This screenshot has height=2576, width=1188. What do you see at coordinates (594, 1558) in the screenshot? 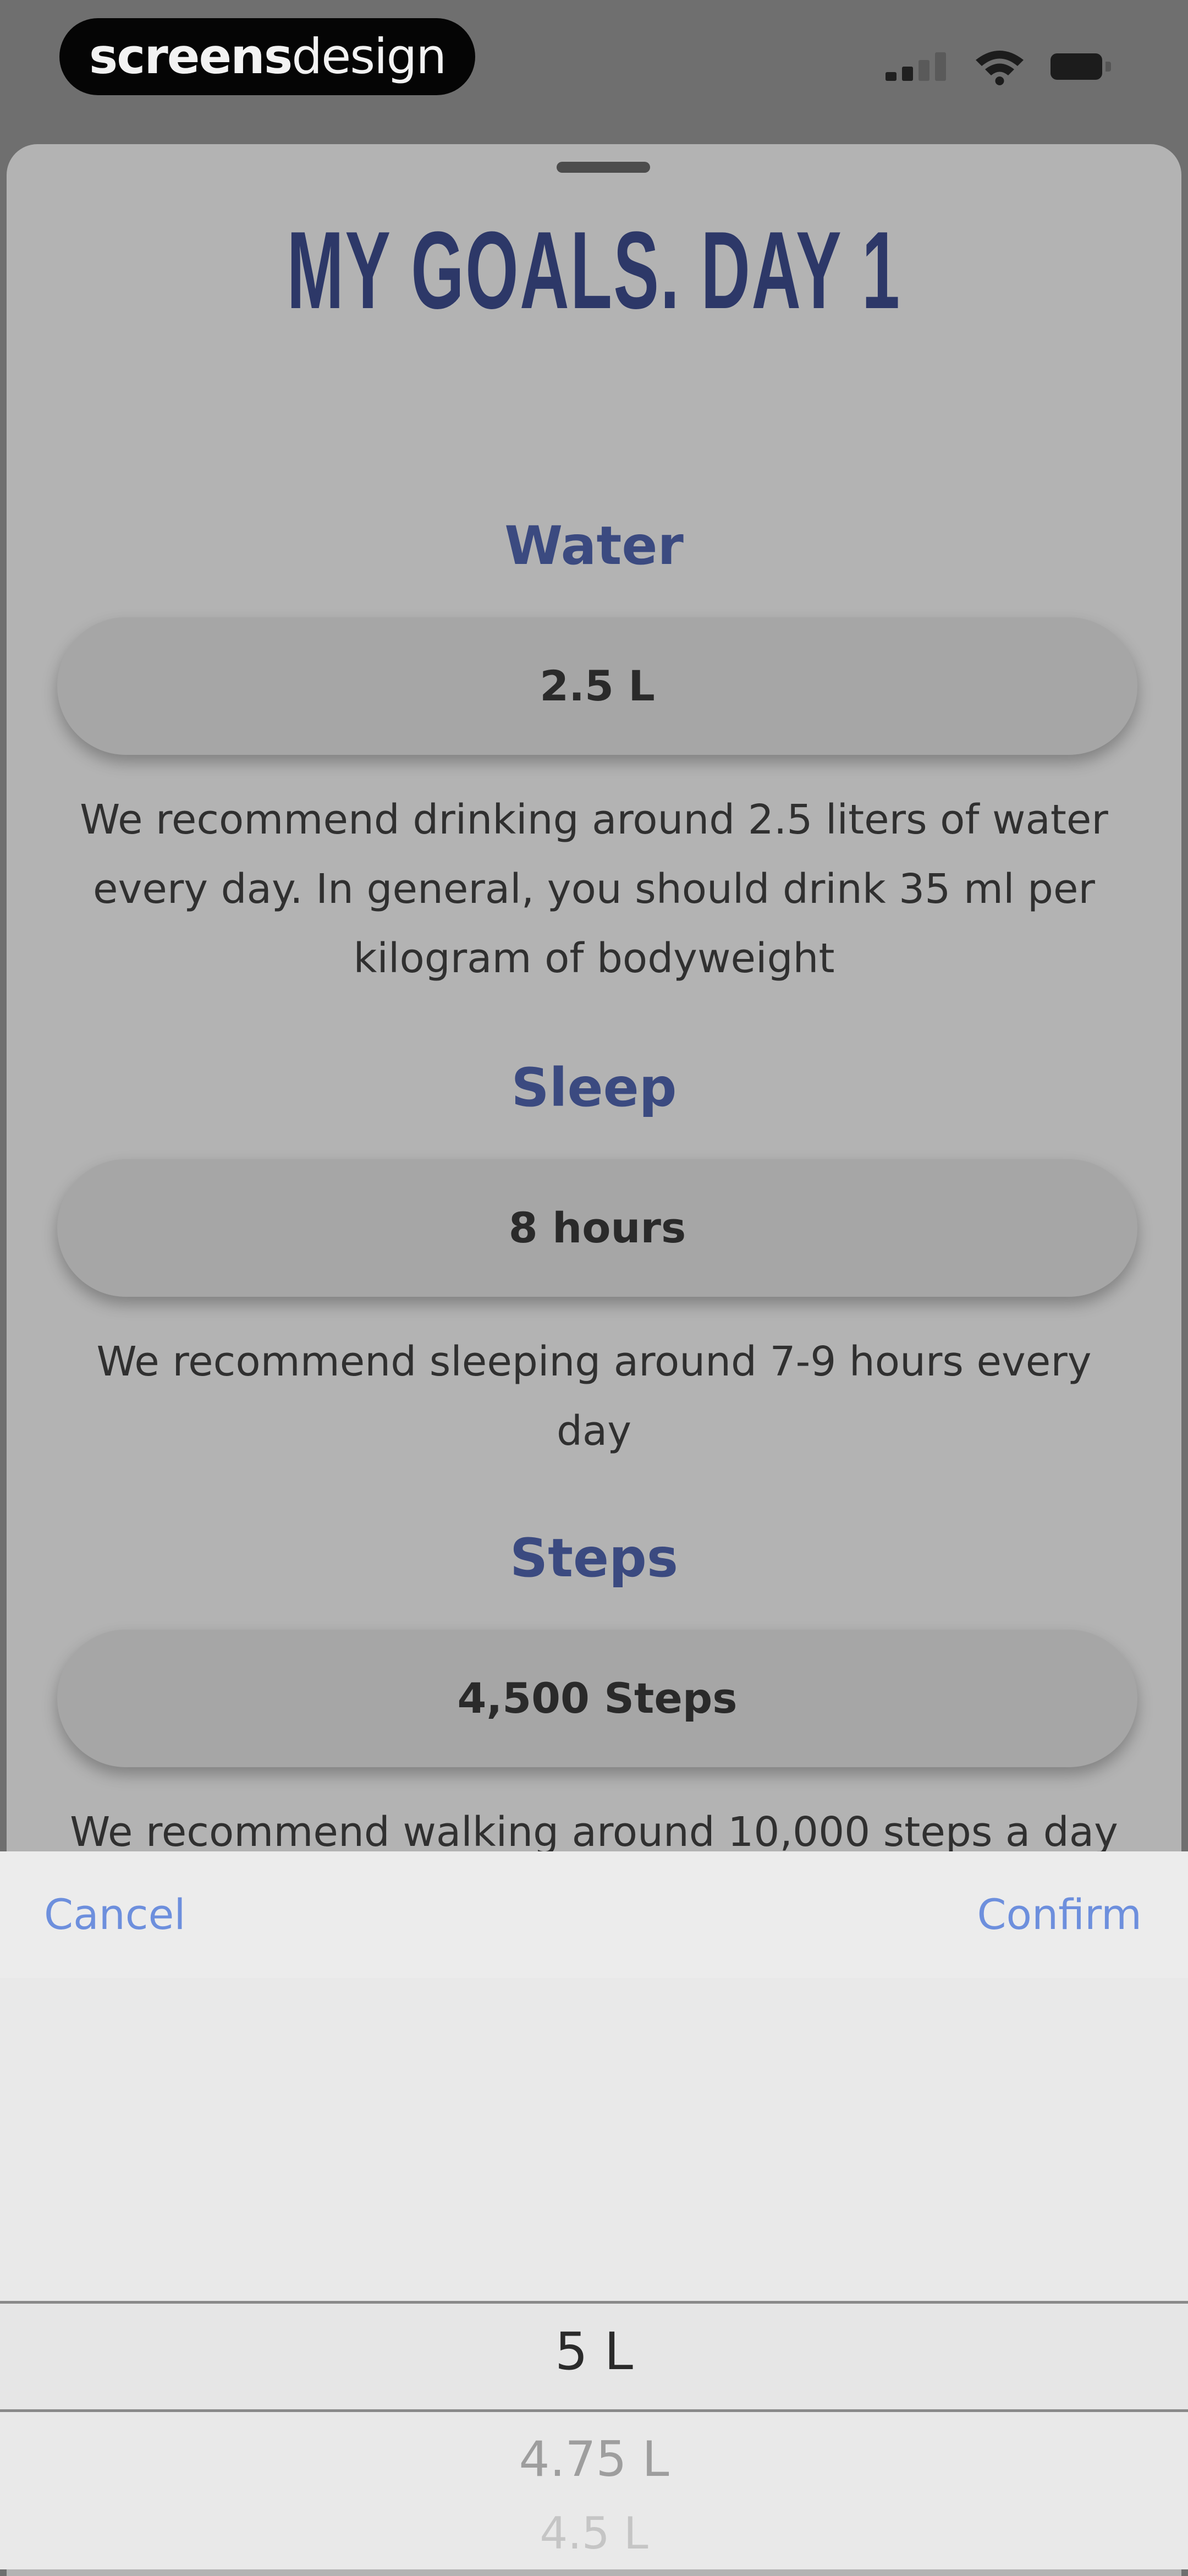
I see `steps-heading: Steps` at bounding box center [594, 1558].